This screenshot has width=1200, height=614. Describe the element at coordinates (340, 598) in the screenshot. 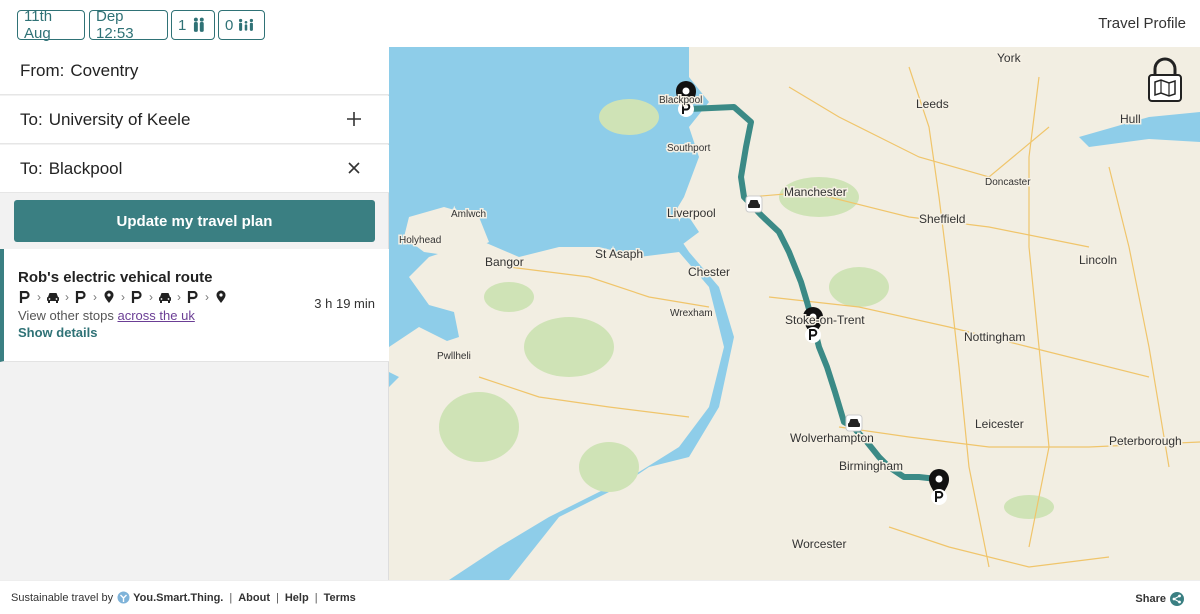

I see `terms-link: Terms` at that location.